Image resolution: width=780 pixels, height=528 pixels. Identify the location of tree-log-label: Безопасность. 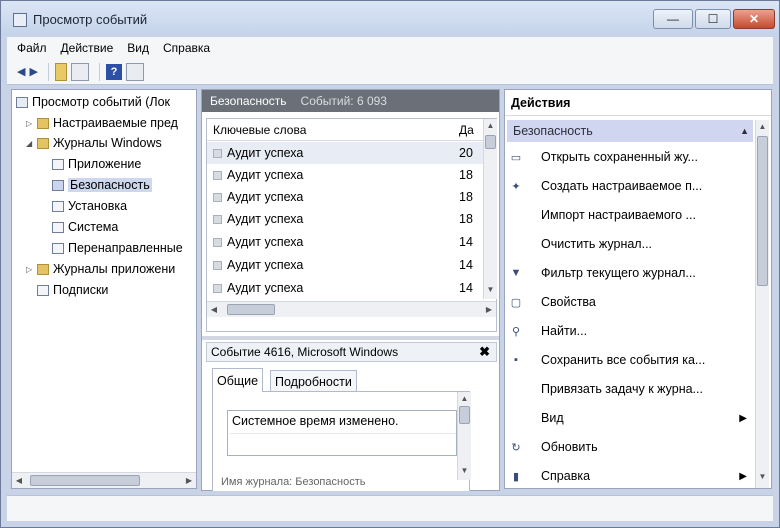
(110, 185).